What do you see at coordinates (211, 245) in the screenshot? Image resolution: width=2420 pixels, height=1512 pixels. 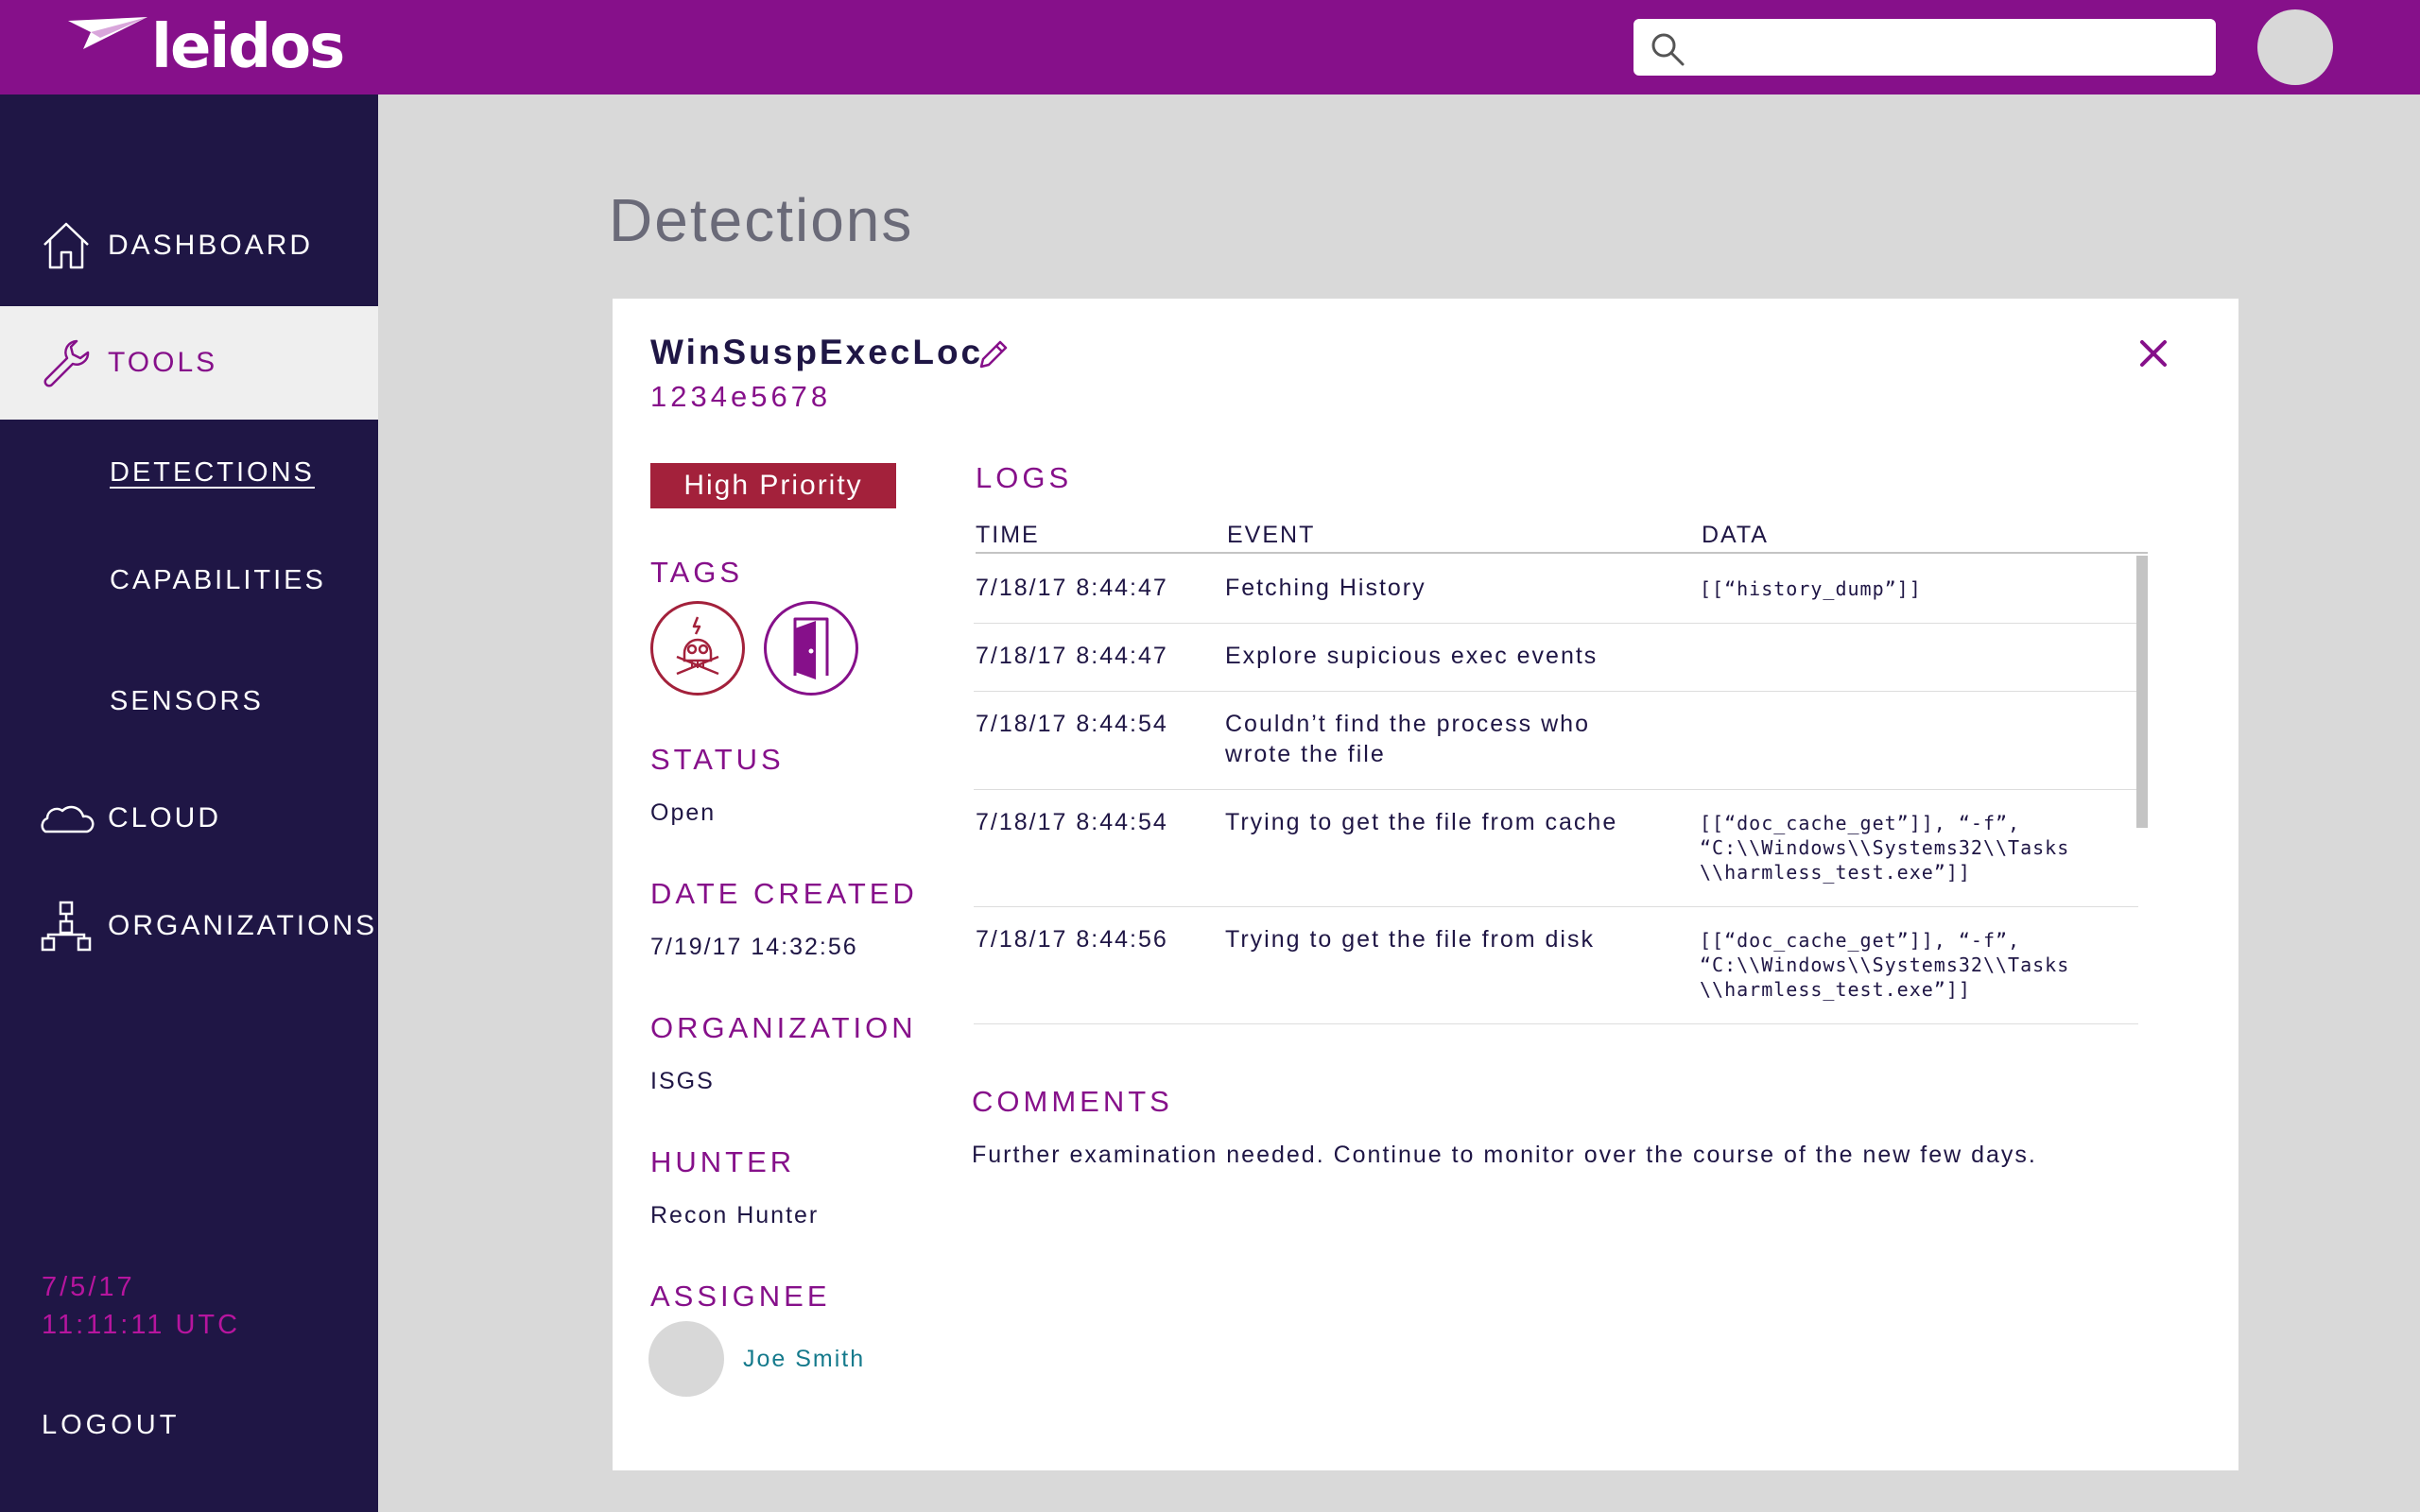 I see `sidebar-item-label: DASHBOARD` at bounding box center [211, 245].